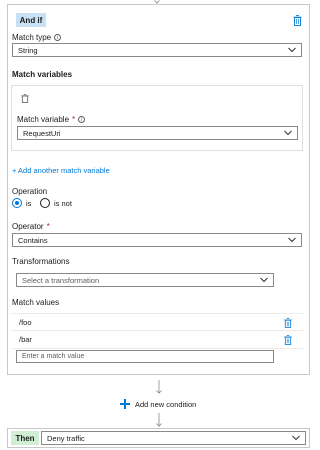  Describe the element at coordinates (25, 438) in the screenshot. I see `then-badge: Then` at that location.